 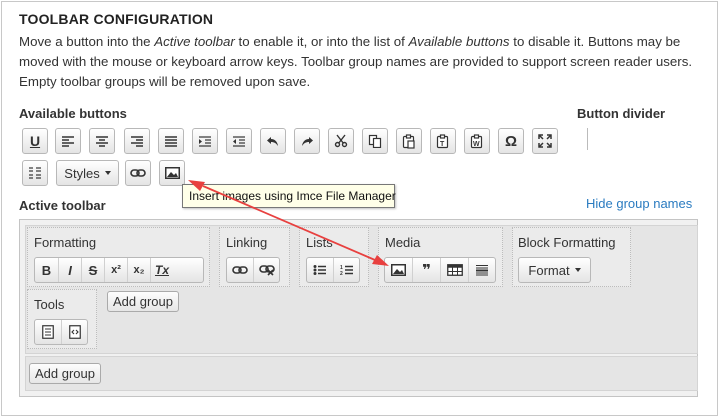 What do you see at coordinates (639, 203) in the screenshot?
I see `hide-group-names-link: Hide group names` at bounding box center [639, 203].